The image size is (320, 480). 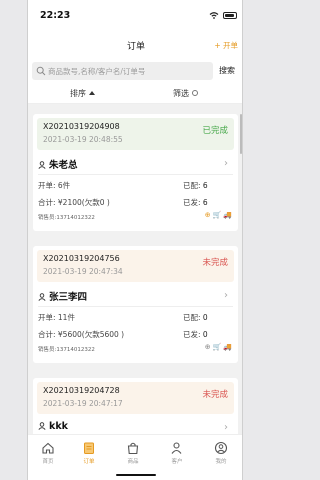 What do you see at coordinates (205, 334) in the screenshot?
I see `sent-value: 0` at bounding box center [205, 334].